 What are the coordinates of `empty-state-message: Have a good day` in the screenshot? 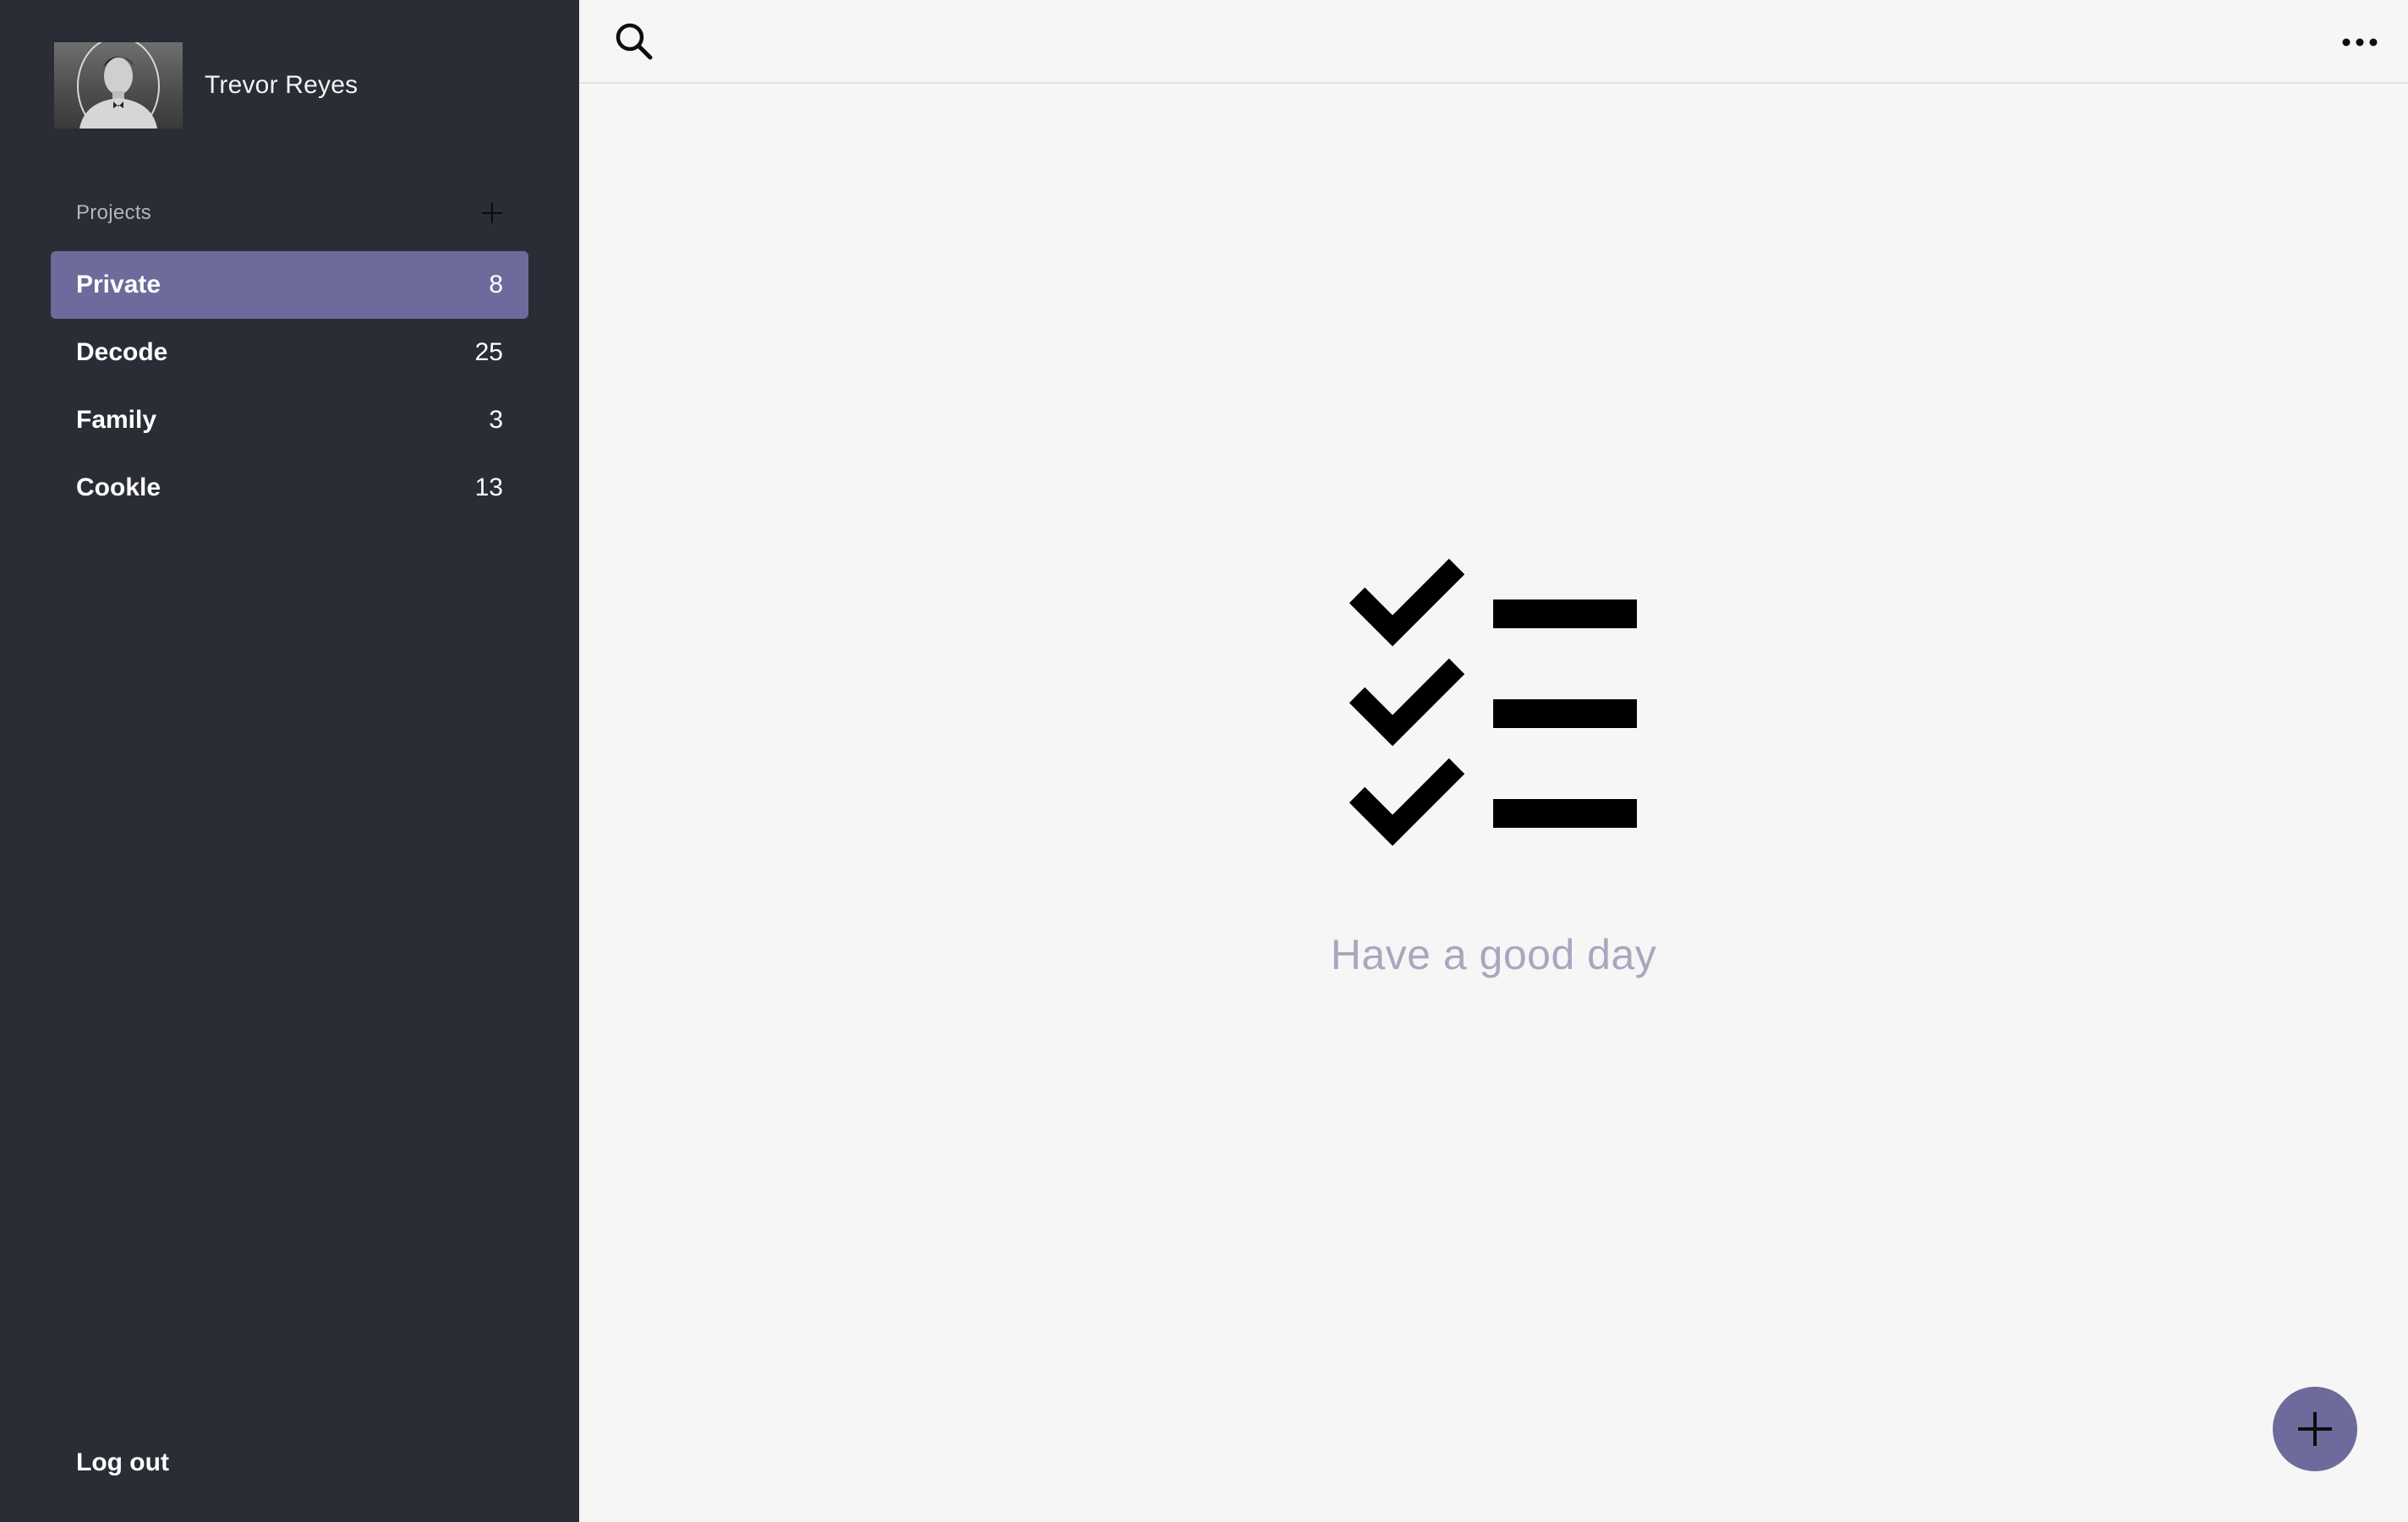 It's located at (1493, 954).